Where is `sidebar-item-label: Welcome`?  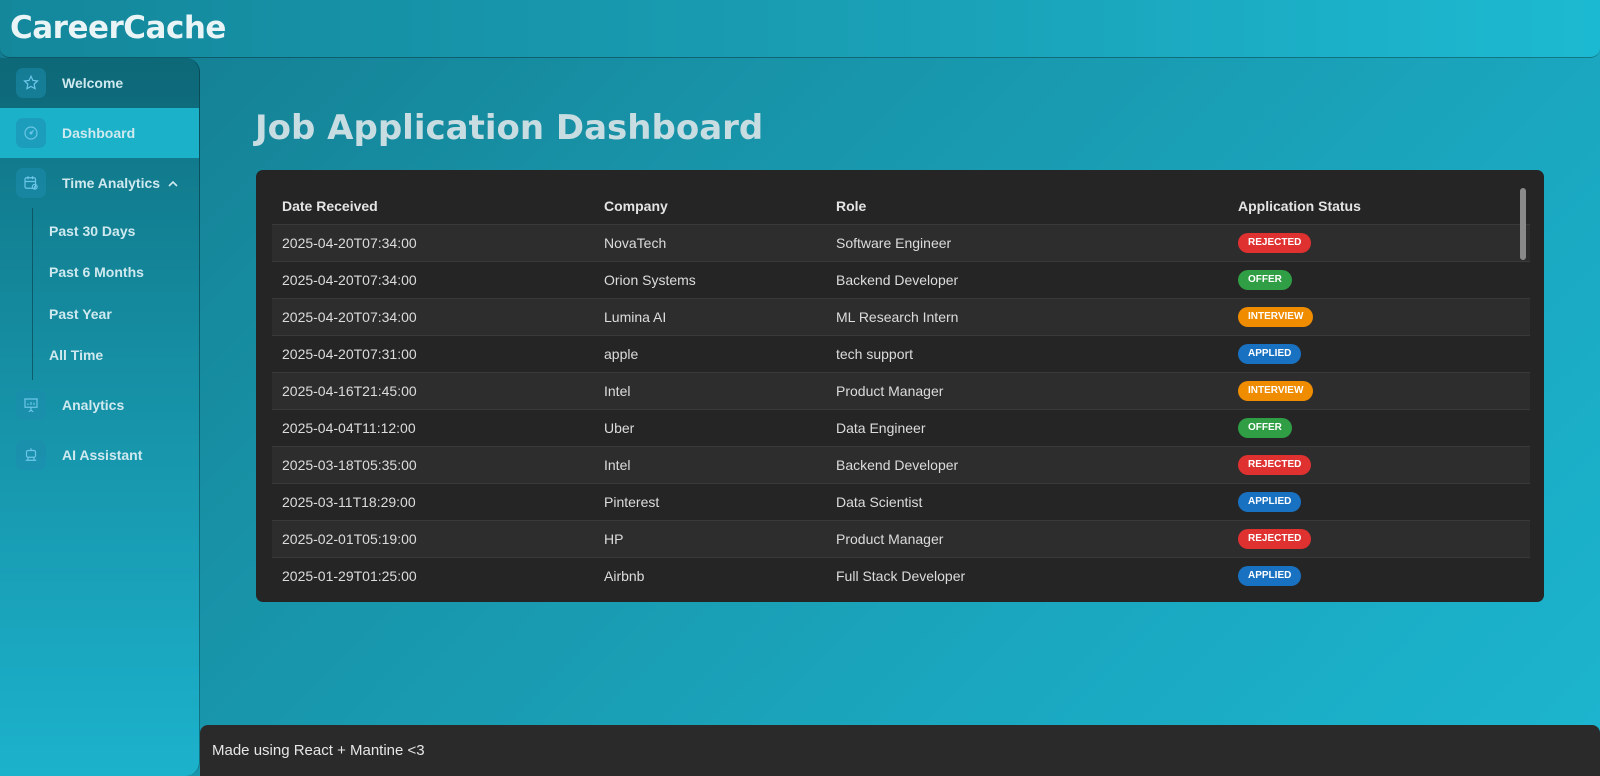
sidebar-item-label: Welcome is located at coordinates (93, 83).